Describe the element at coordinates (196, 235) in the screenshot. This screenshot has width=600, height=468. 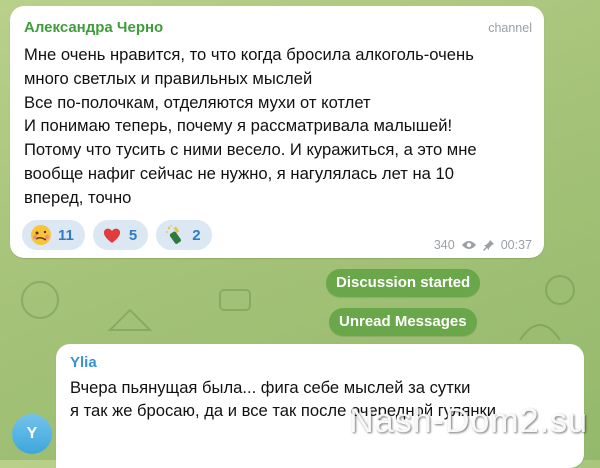
I see `reaction-count: 2` at that location.